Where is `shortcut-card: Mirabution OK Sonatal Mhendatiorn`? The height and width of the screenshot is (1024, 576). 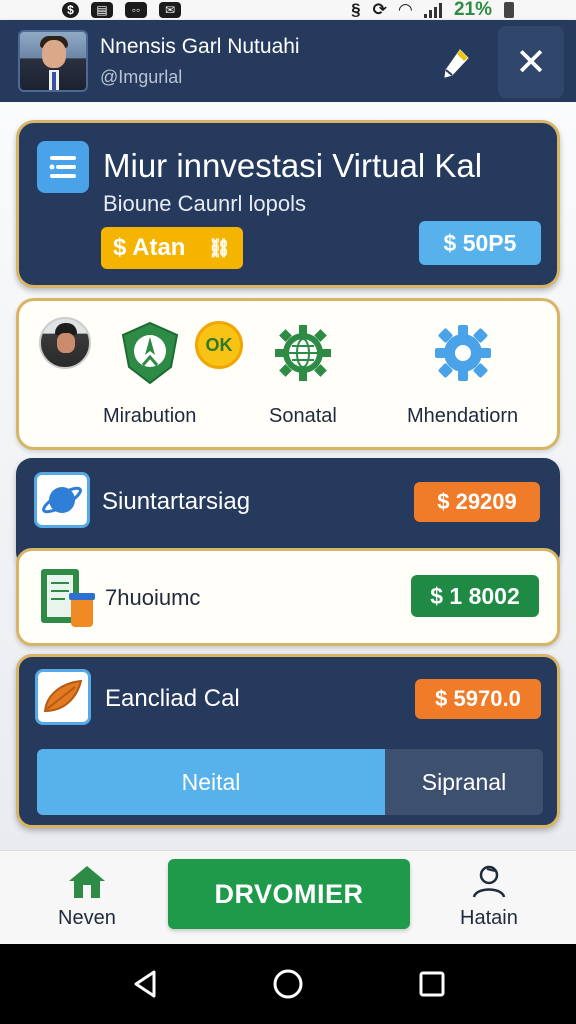 shortcut-card: Mirabution OK Sonatal Mhendatiorn is located at coordinates (288, 374).